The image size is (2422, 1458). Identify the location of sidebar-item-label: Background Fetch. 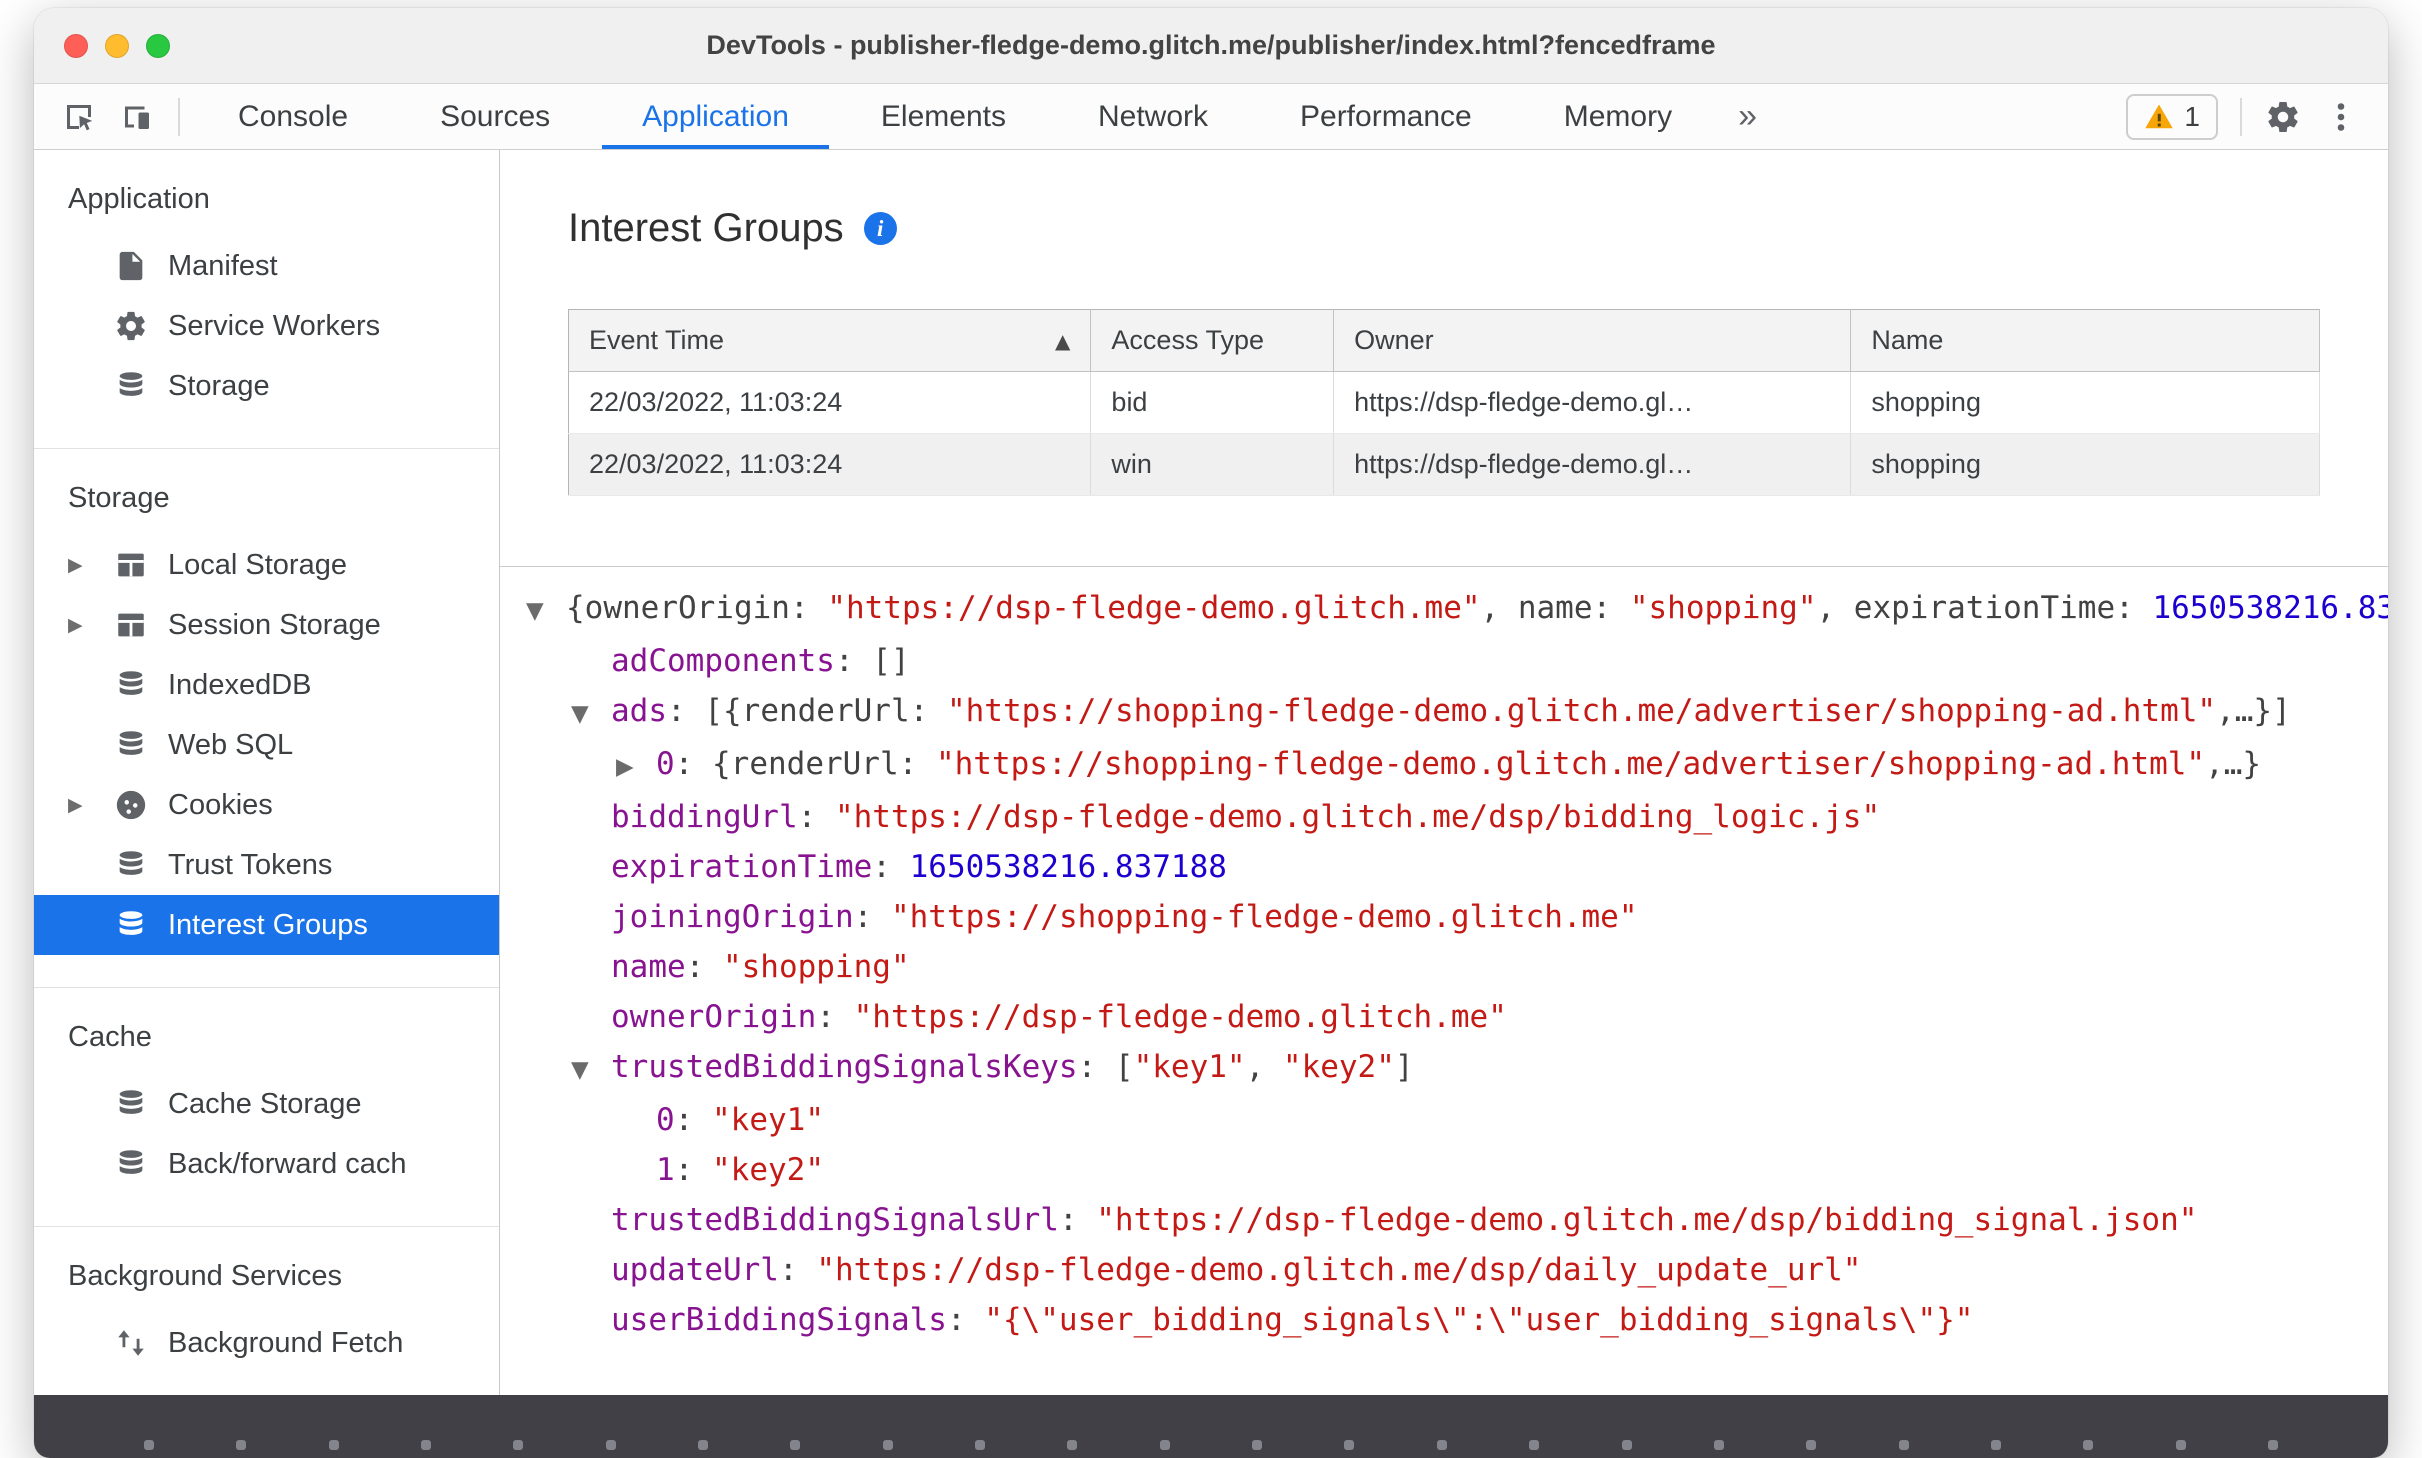
(286, 1342).